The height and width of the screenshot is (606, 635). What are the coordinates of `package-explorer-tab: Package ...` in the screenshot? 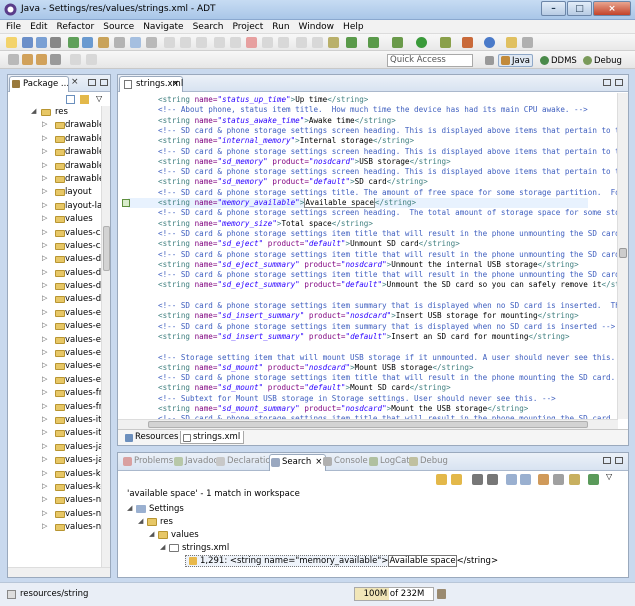 It's located at (39, 84).